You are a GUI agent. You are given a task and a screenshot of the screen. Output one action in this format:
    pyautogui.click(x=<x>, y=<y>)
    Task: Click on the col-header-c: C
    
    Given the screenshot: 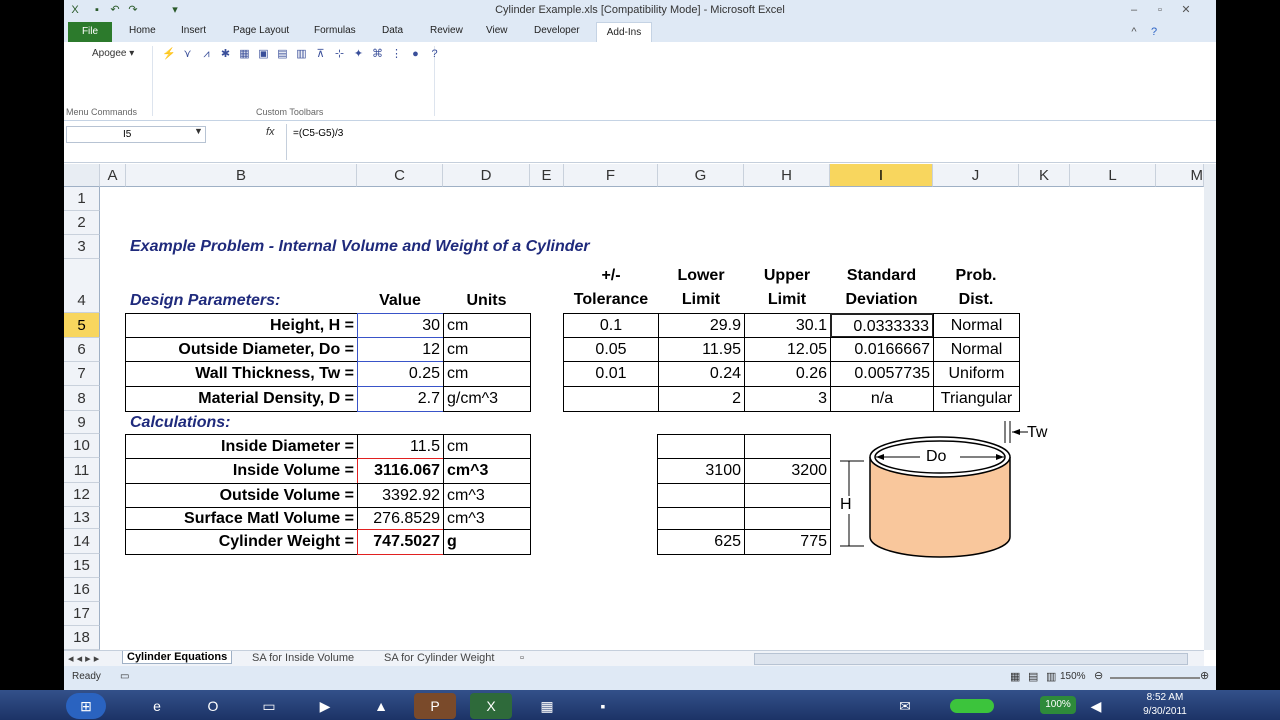 What is the action you would take?
    pyautogui.click(x=400, y=175)
    